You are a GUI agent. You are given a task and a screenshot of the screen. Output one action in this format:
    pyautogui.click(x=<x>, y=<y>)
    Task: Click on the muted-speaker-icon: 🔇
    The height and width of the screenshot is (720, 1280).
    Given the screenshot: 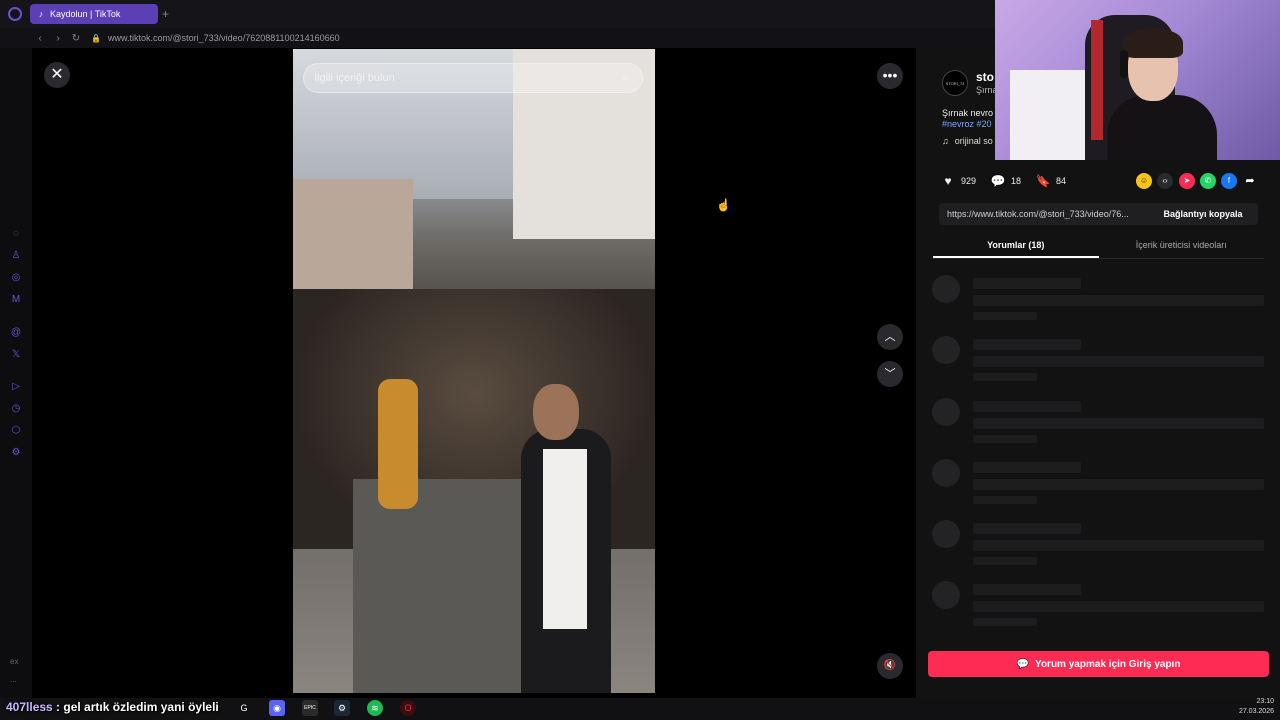 What is the action you would take?
    pyautogui.click(x=890, y=665)
    